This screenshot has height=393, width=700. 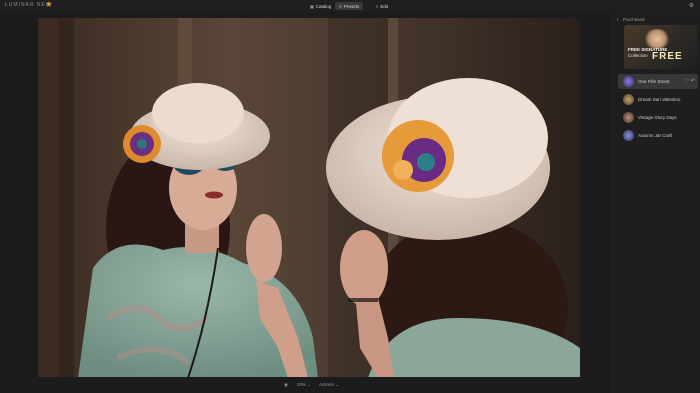 I want to click on tab-presets-label: Presets, so click(x=351, y=6).